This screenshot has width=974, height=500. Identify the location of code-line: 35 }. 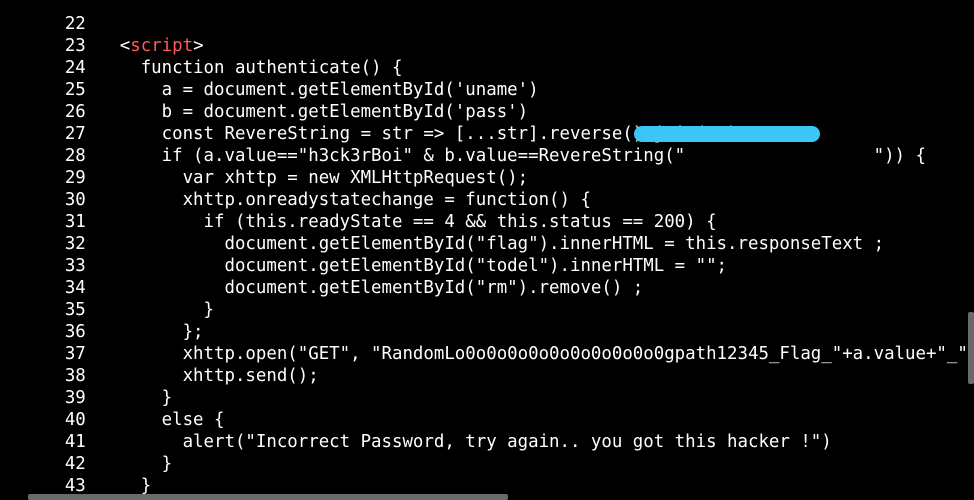
(487, 298).